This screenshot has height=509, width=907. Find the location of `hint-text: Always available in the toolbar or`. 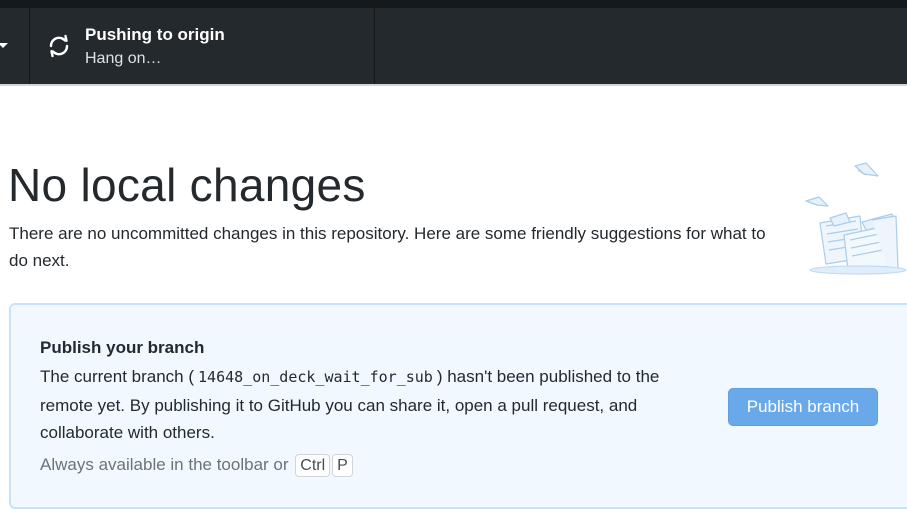

hint-text: Always available in the toolbar or is located at coordinates (164, 464).